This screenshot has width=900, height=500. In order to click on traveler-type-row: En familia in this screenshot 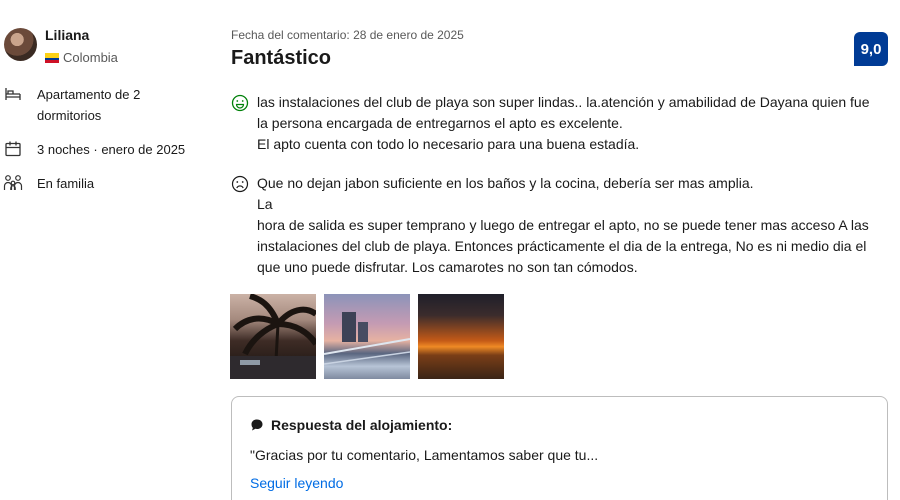, I will do `click(93, 183)`.